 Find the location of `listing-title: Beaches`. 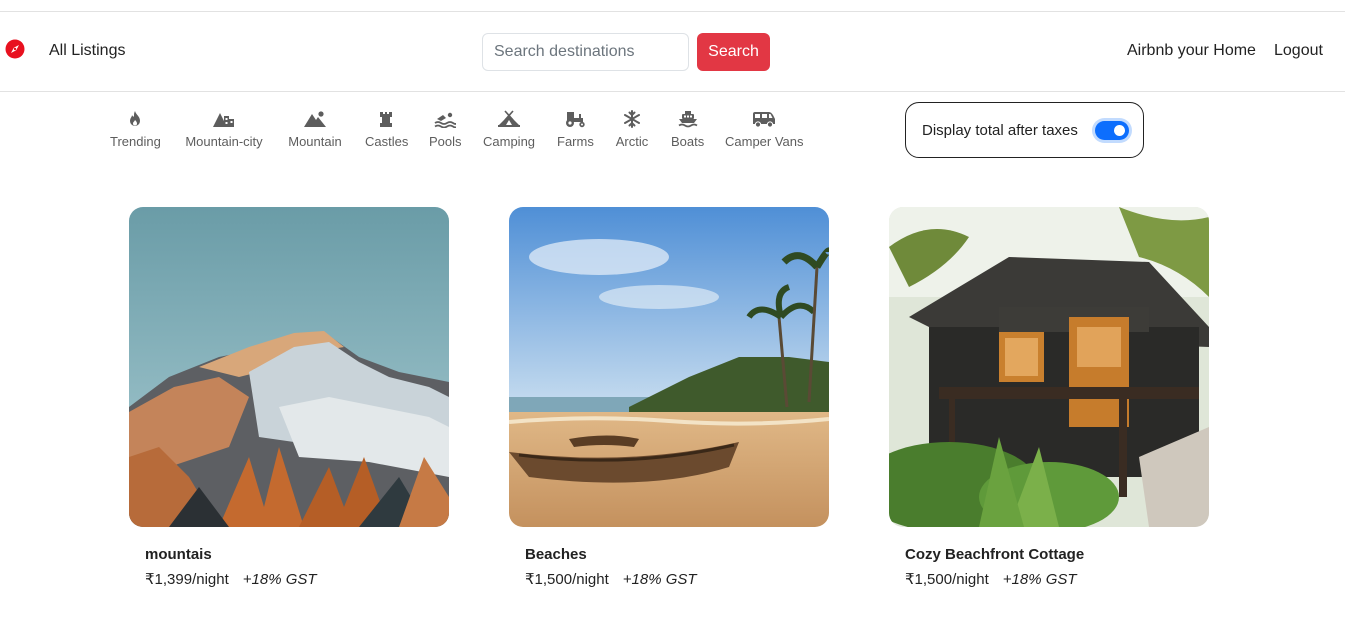

listing-title: Beaches is located at coordinates (556, 554).